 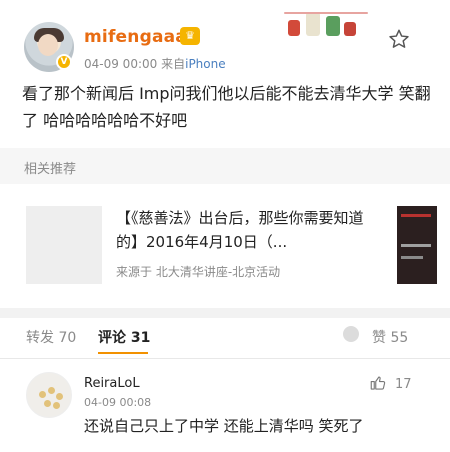 I want to click on commenter-name: ReiraLoL, so click(x=112, y=383).